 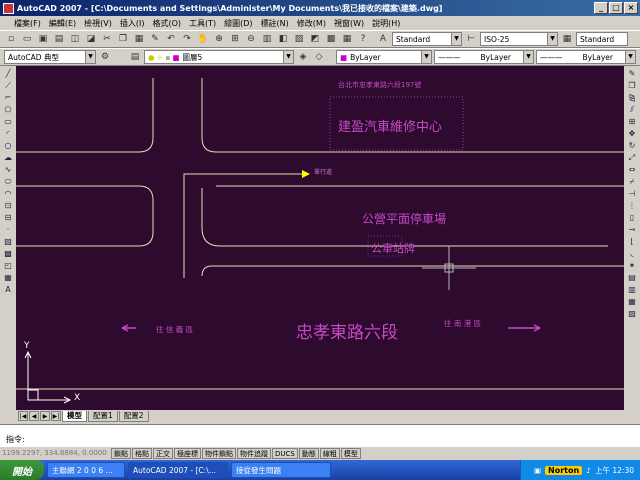 I want to click on menu-view: 檢視(V), so click(x=98, y=23).